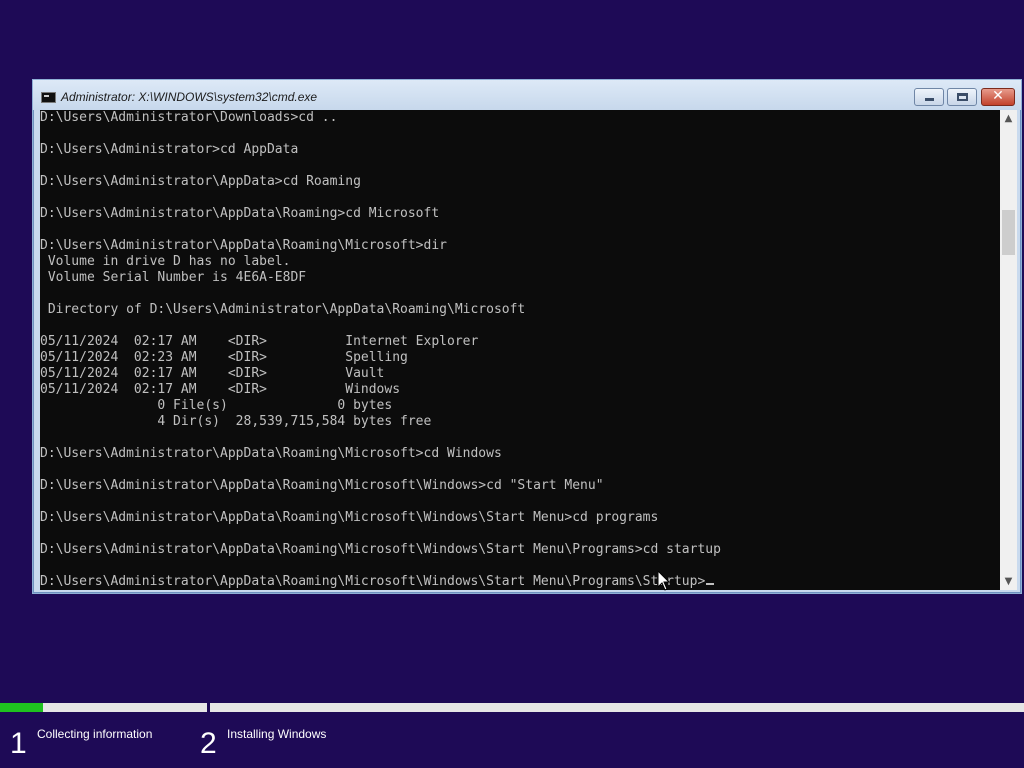 This screenshot has width=1024, height=768. I want to click on step-2-label: Installing Windows, so click(277, 734).